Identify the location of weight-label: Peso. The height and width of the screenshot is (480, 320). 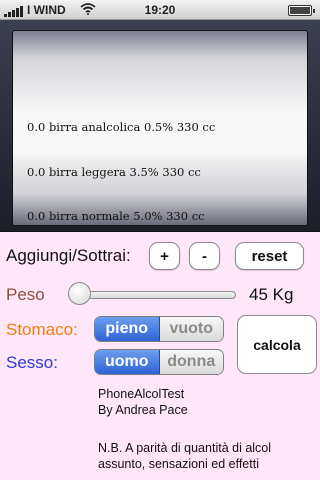
(25, 294).